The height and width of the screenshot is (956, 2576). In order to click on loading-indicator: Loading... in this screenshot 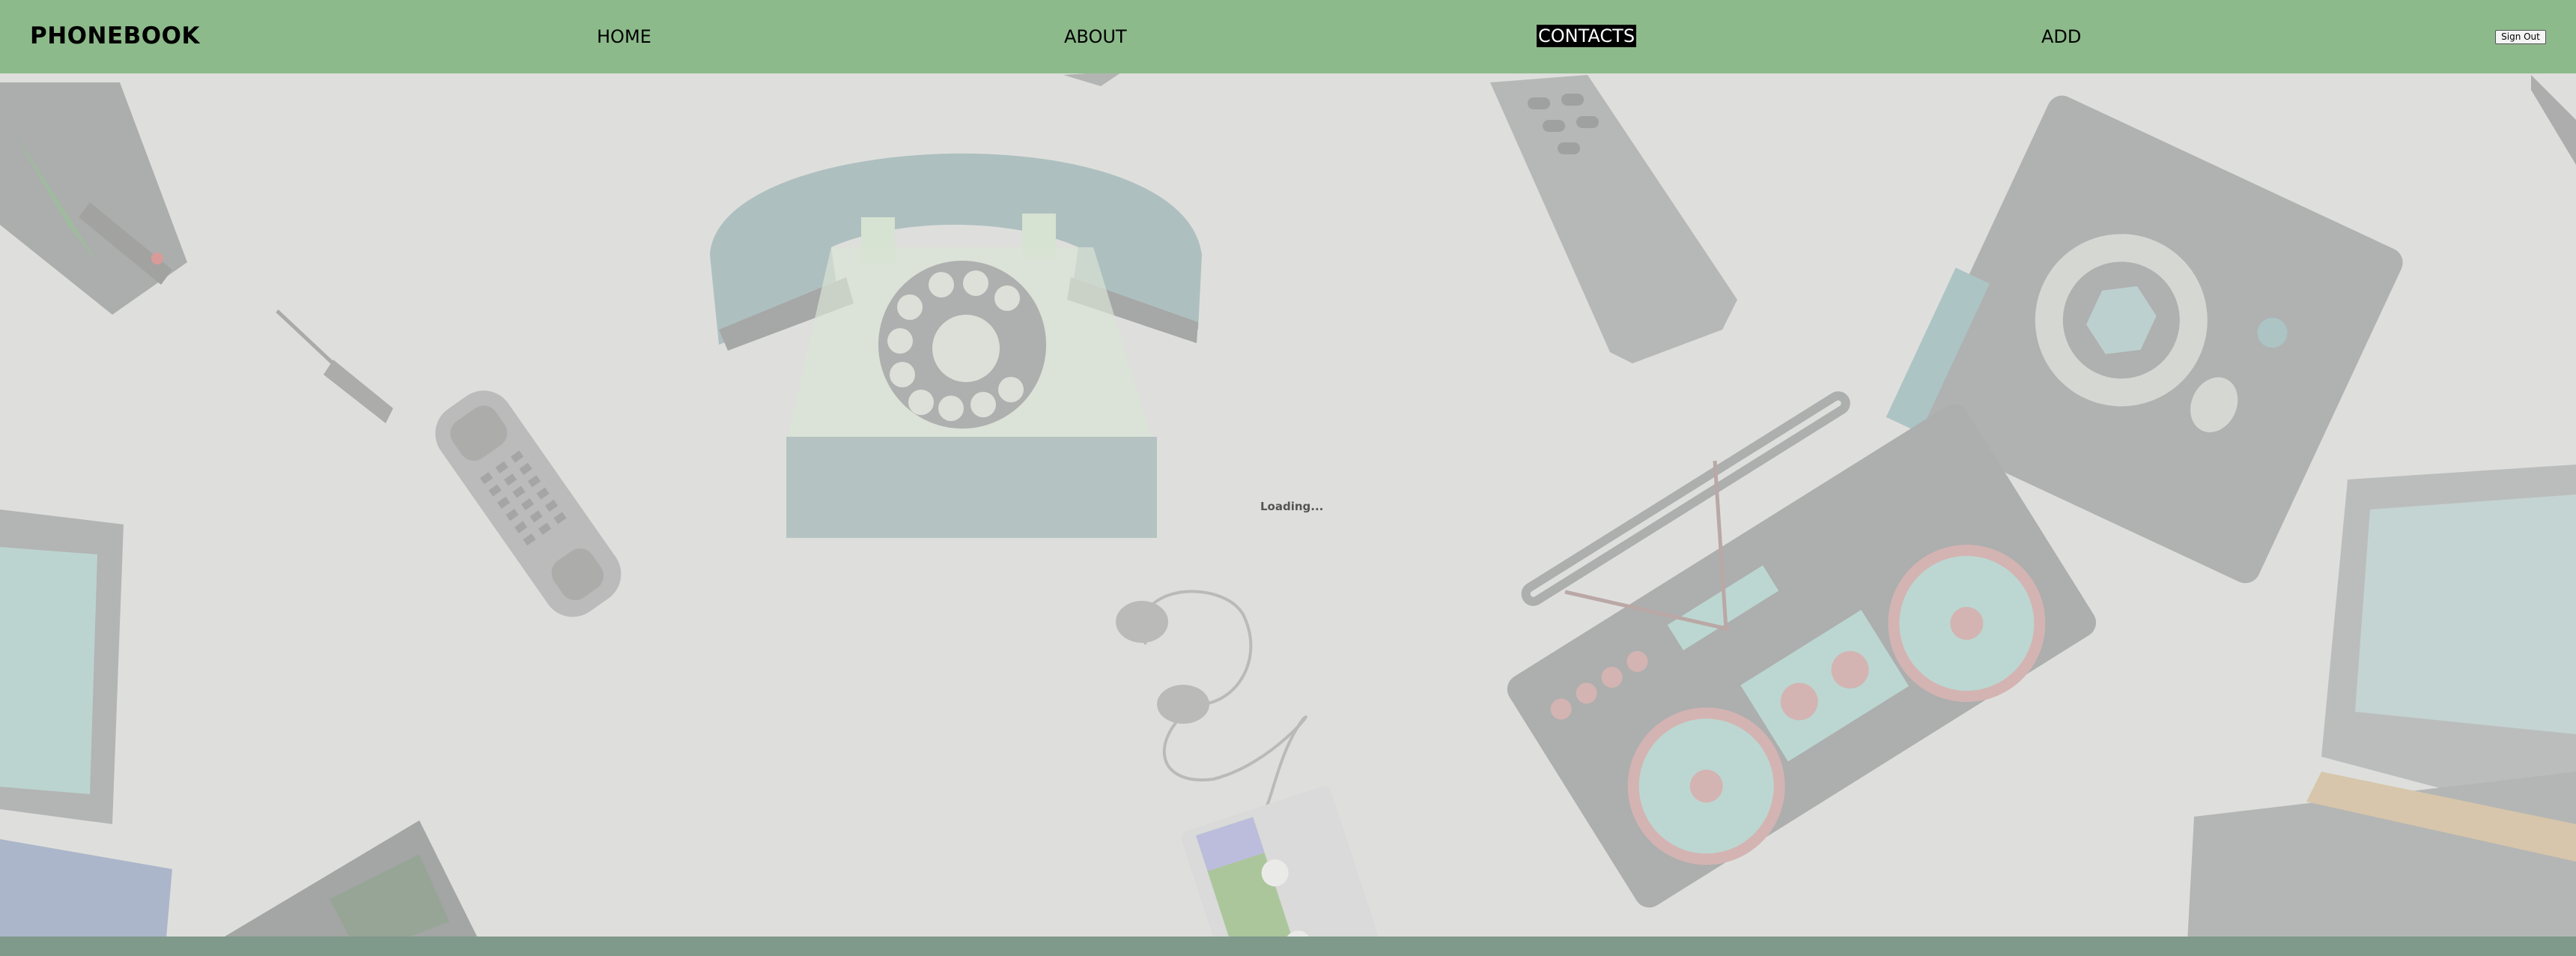, I will do `click(1292, 507)`.